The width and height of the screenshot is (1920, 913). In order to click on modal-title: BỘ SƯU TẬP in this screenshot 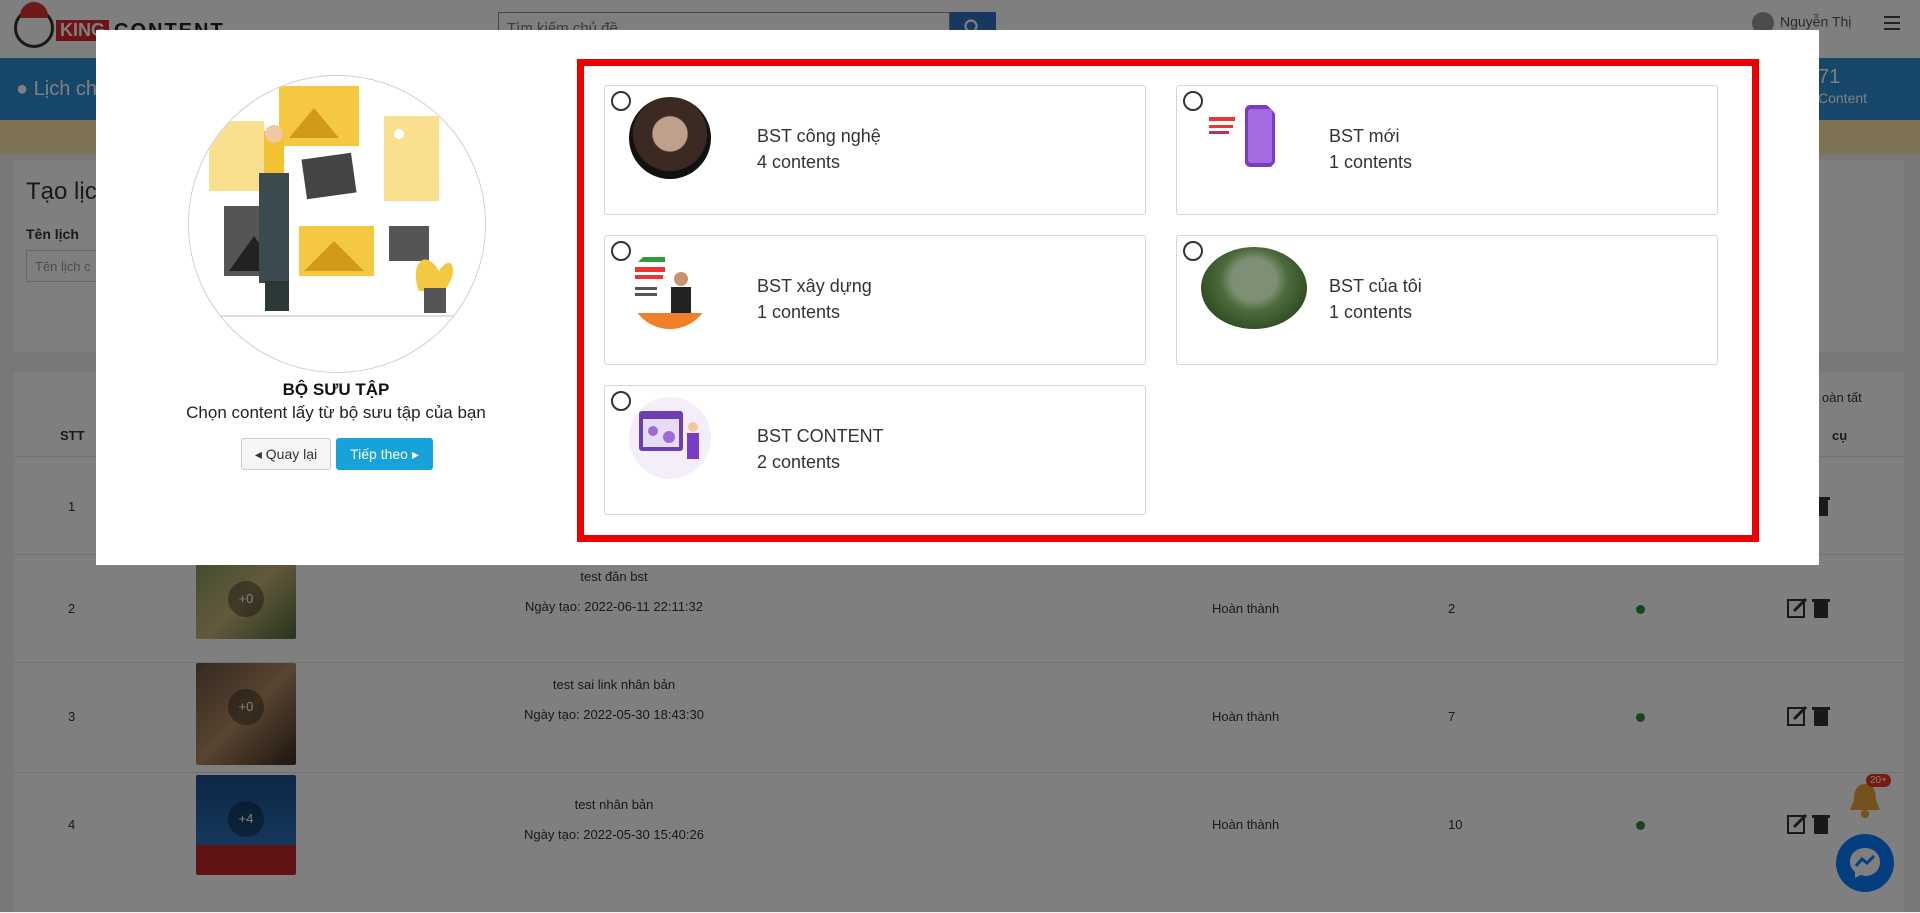, I will do `click(336, 389)`.